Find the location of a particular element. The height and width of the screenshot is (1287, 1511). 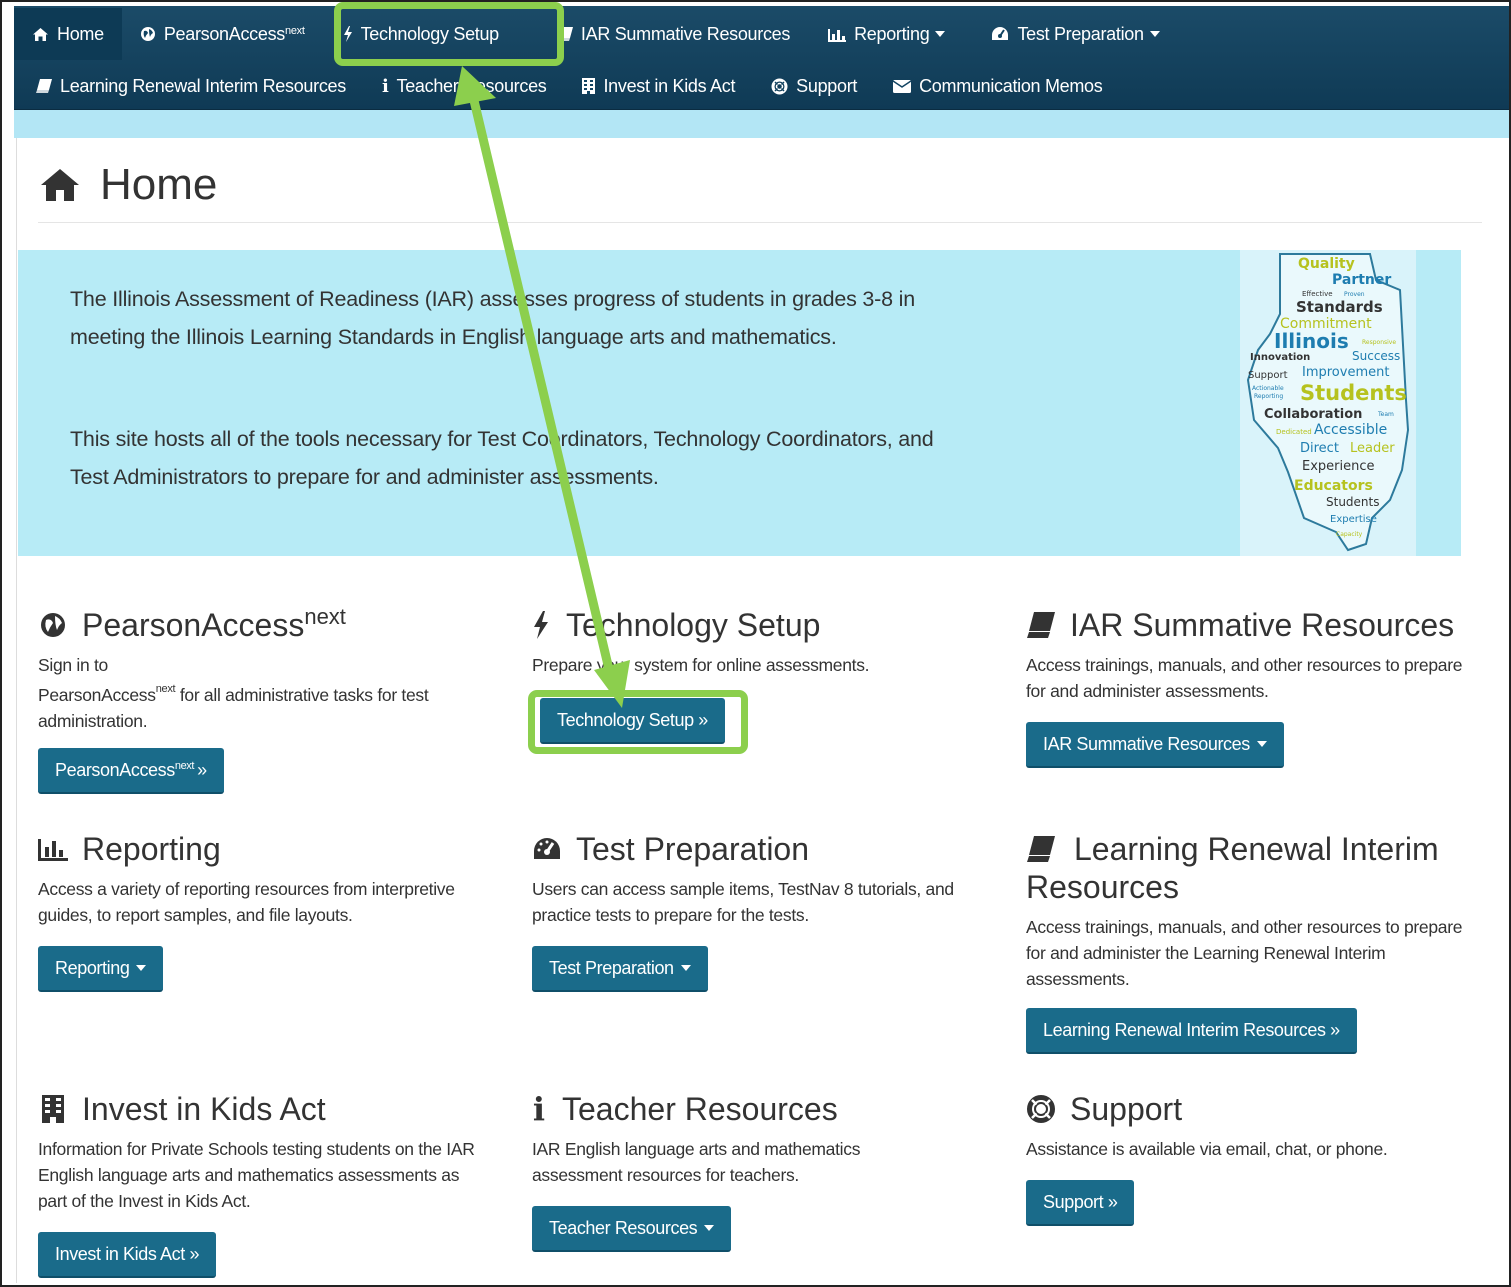

nav-support: Support is located at coordinates (814, 86).